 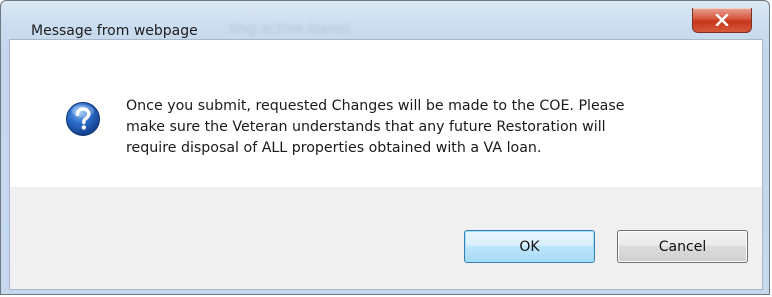 I want to click on close-button, so click(x=722, y=20).